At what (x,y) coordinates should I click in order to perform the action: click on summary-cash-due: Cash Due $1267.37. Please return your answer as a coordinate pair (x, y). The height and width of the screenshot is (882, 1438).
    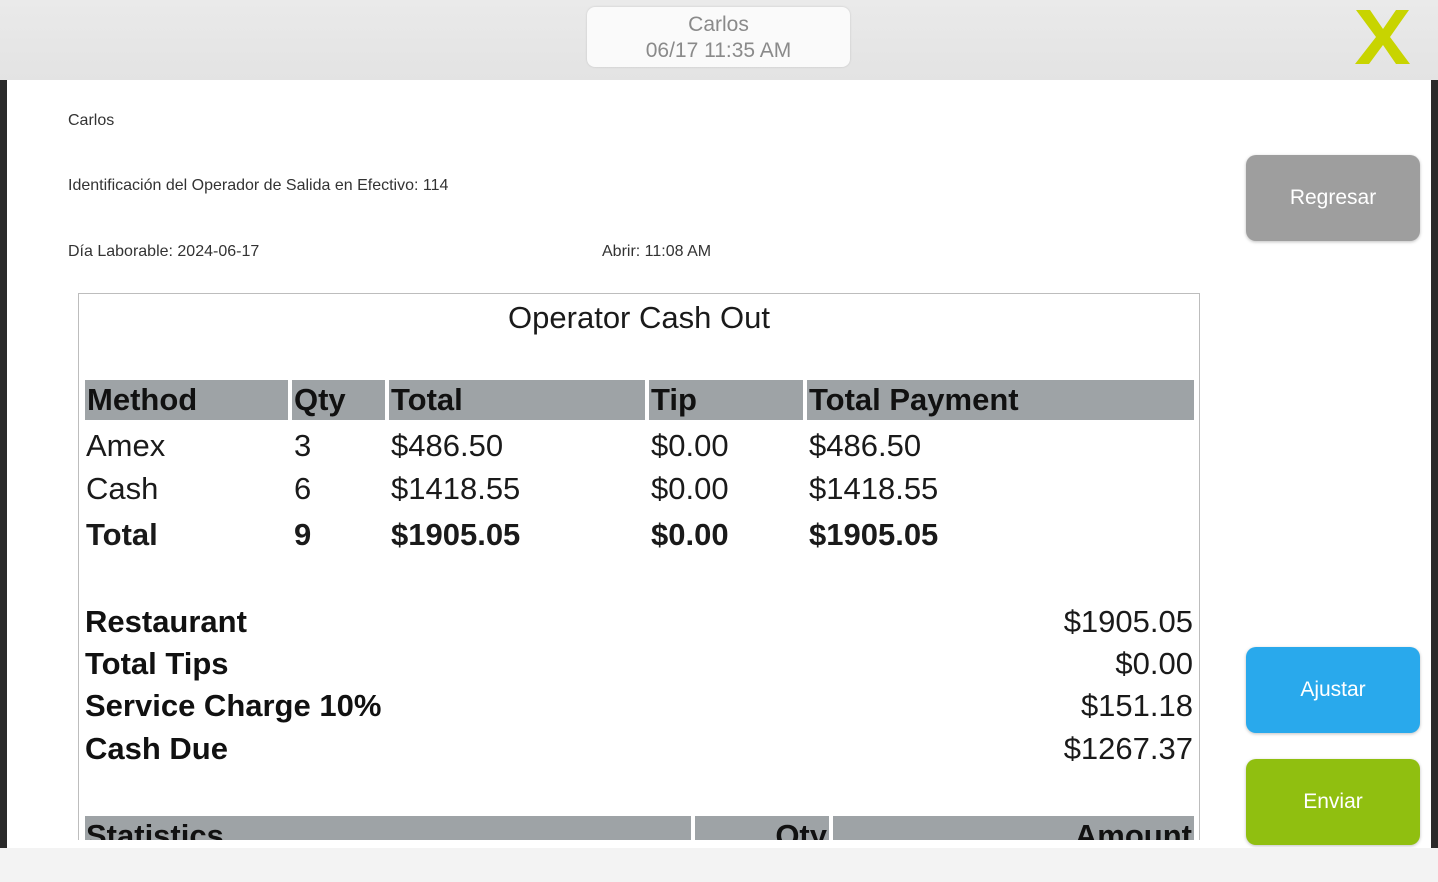
    Looking at the image, I should click on (639, 749).